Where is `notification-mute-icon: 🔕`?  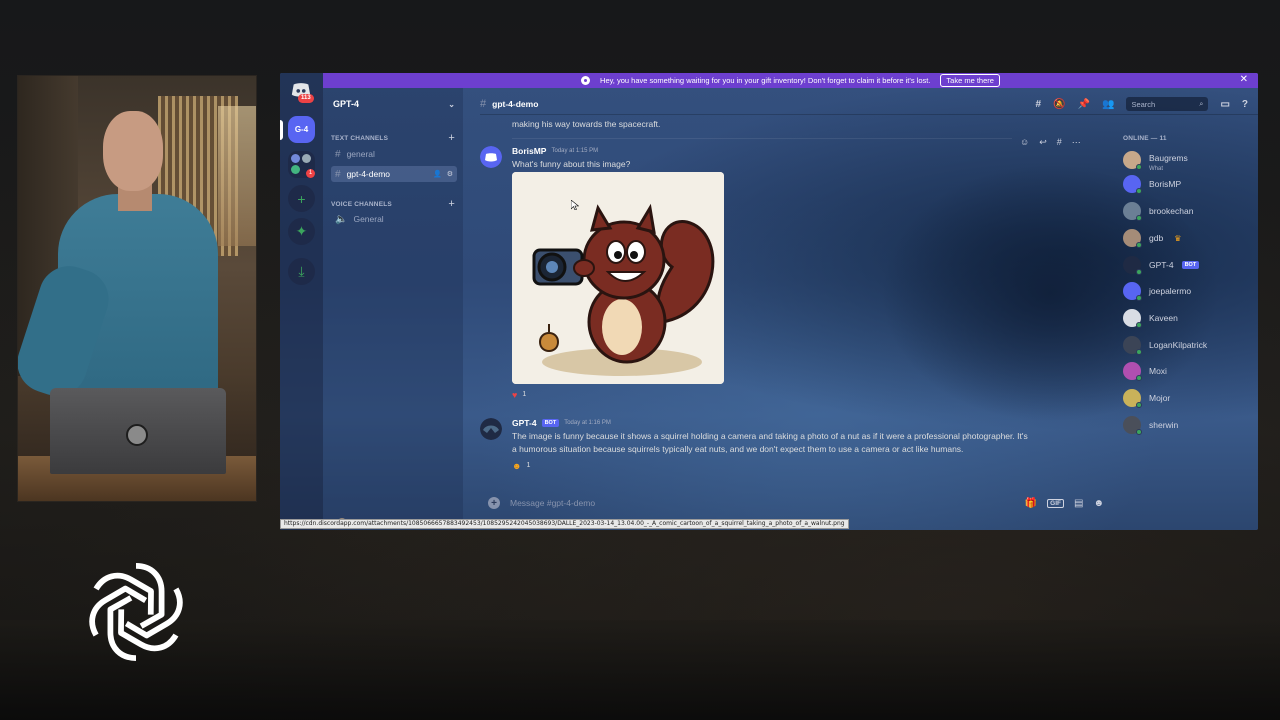
notification-mute-icon: 🔕 is located at coordinates (1059, 104).